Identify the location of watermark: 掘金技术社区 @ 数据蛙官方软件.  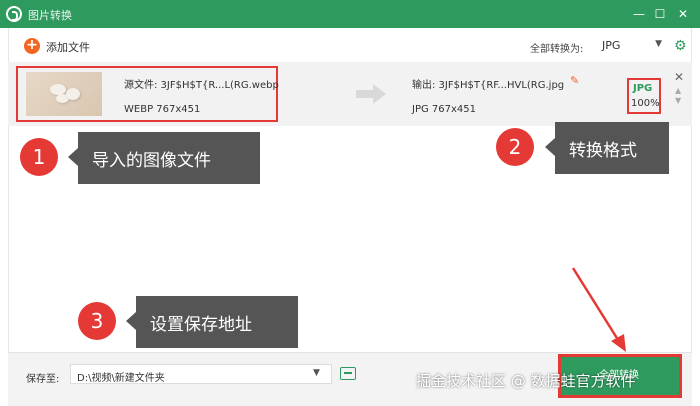
(526, 381).